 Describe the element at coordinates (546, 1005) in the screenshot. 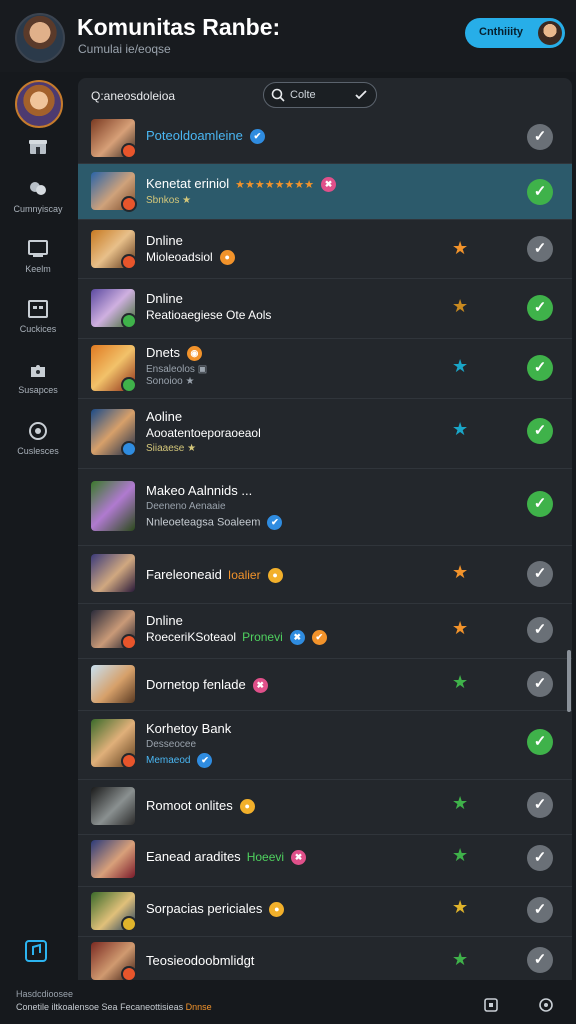

I see `settings-icon` at that location.